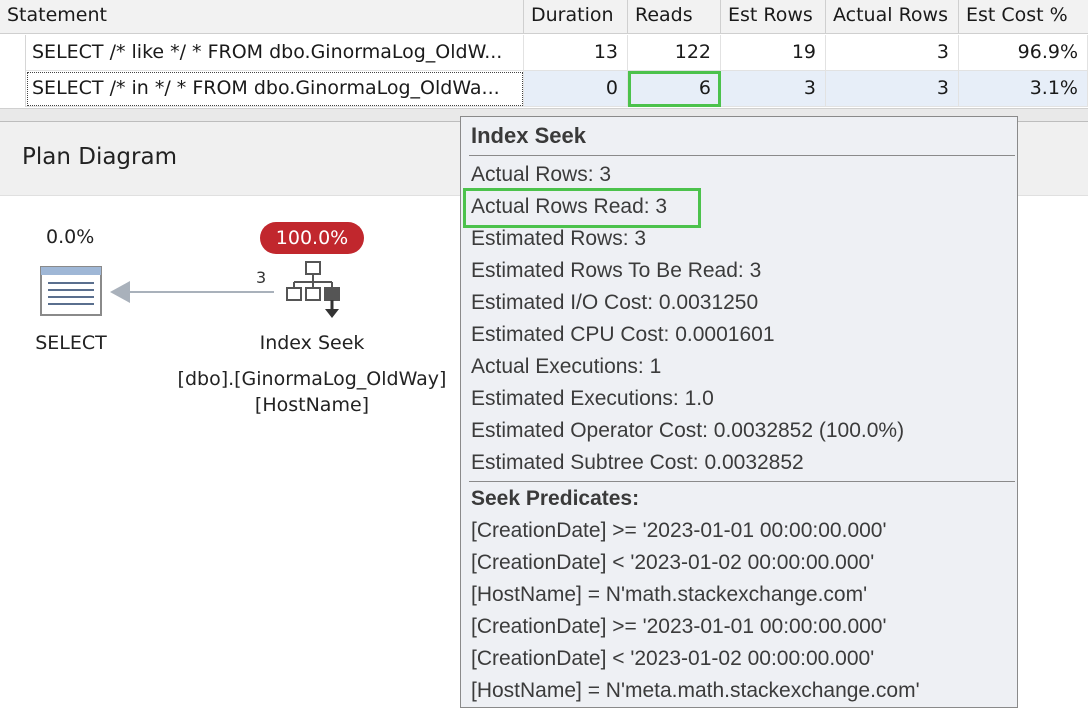  Describe the element at coordinates (559, 238) in the screenshot. I see `tooltip-estimated-rows: Estimated Rows: 3` at that location.